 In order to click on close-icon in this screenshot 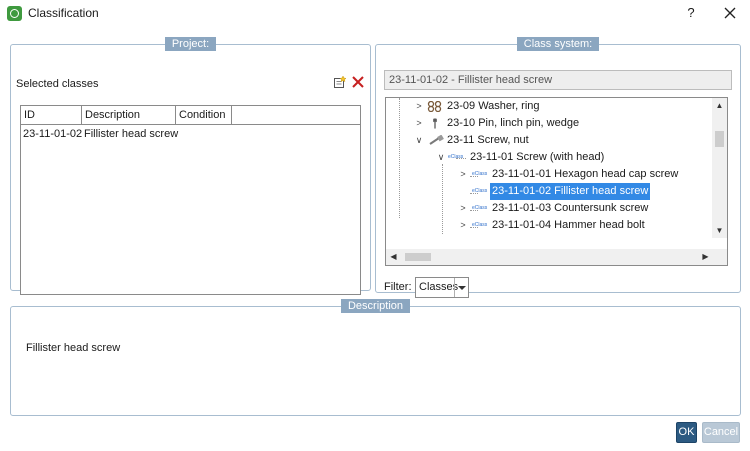, I will do `click(730, 13)`.